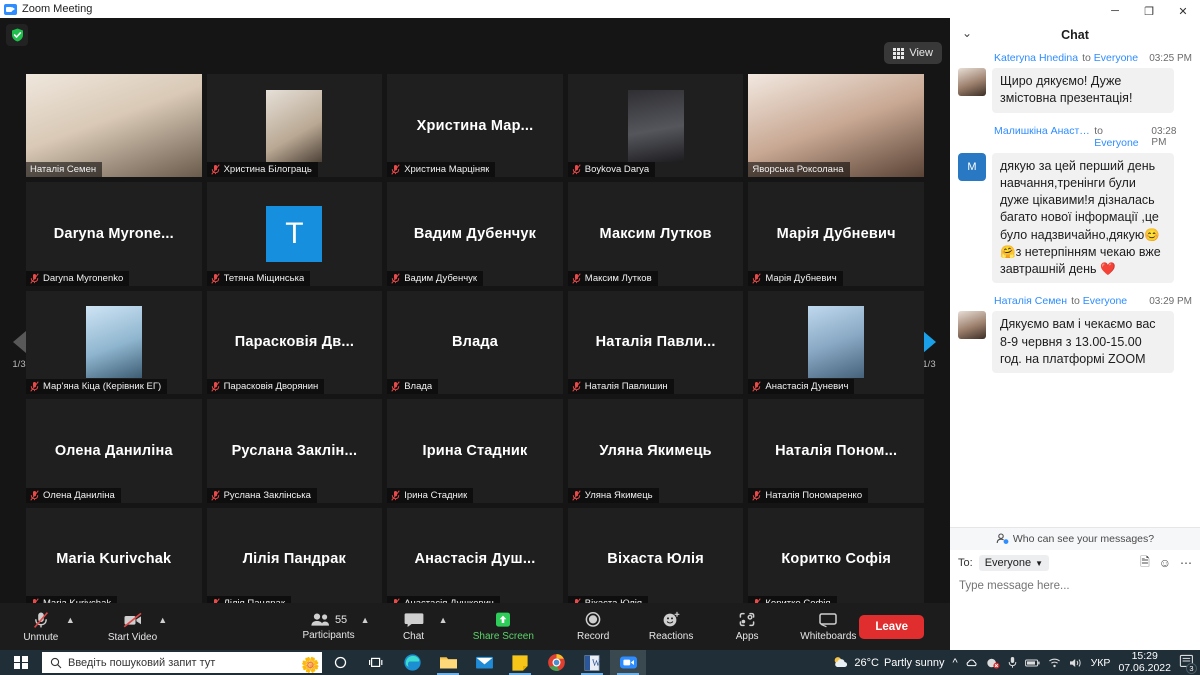  I want to click on clock: 15:29 07.06.2022, so click(1144, 662).